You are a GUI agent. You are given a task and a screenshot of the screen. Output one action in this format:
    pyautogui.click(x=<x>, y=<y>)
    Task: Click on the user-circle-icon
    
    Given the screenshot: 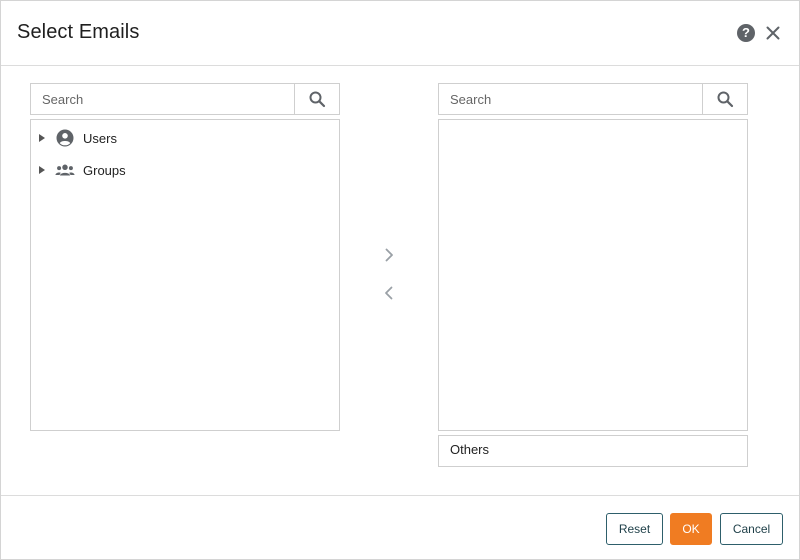 What is the action you would take?
    pyautogui.click(x=65, y=138)
    